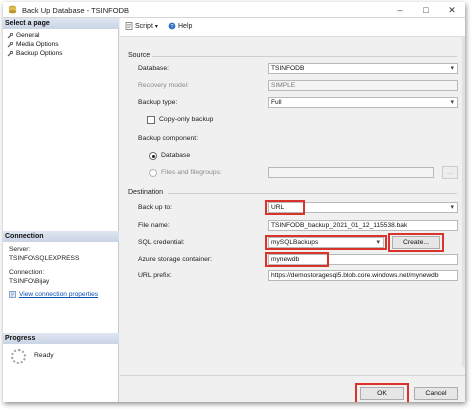 The height and width of the screenshot is (413, 474). What do you see at coordinates (153, 68) in the screenshot?
I see `database-label: Database:` at bounding box center [153, 68].